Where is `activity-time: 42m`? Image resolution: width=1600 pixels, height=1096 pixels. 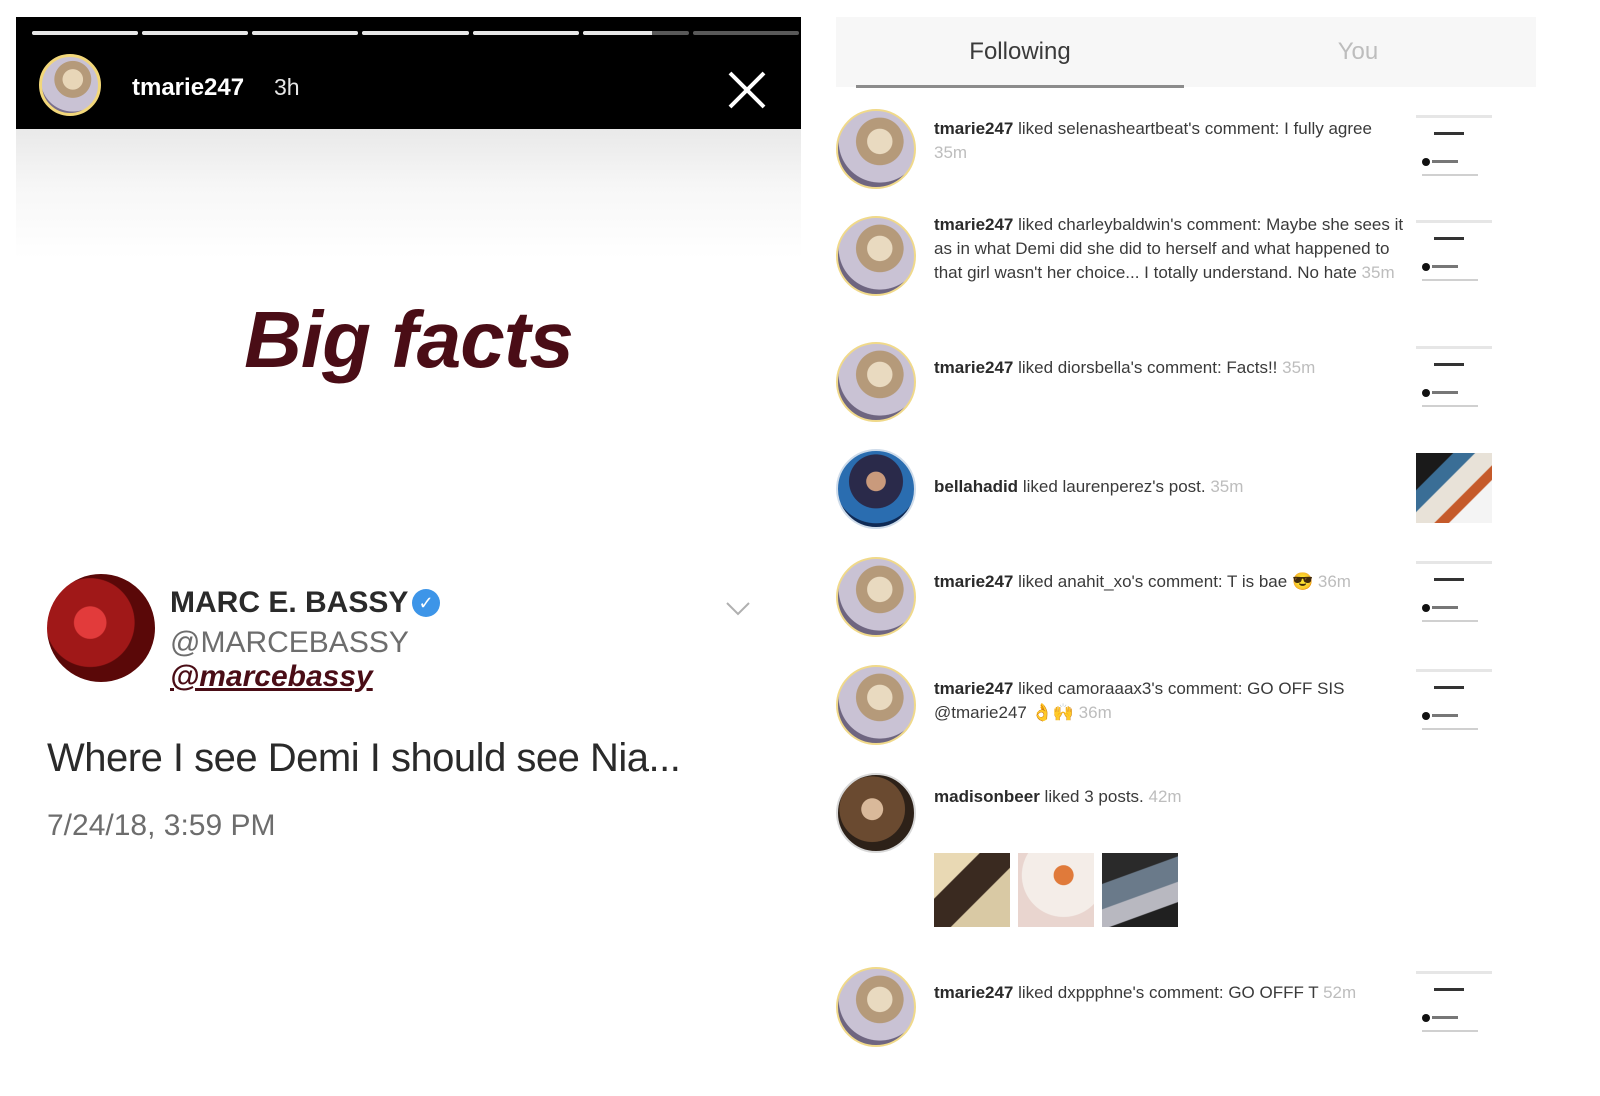
activity-time: 42m is located at coordinates (1165, 796).